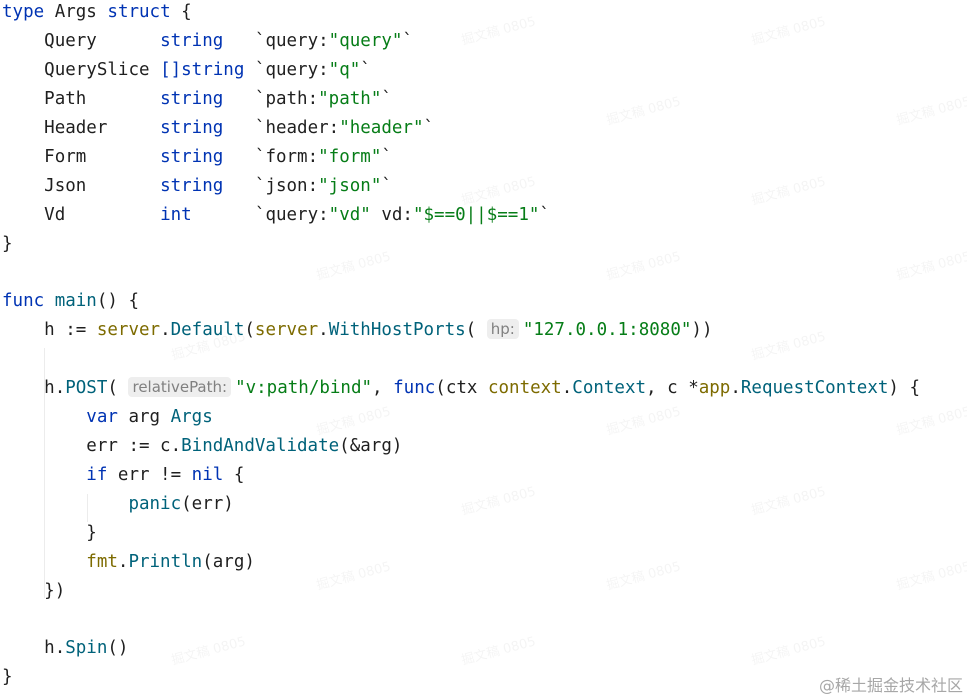  What do you see at coordinates (86, 648) in the screenshot?
I see `function-call: Spin` at bounding box center [86, 648].